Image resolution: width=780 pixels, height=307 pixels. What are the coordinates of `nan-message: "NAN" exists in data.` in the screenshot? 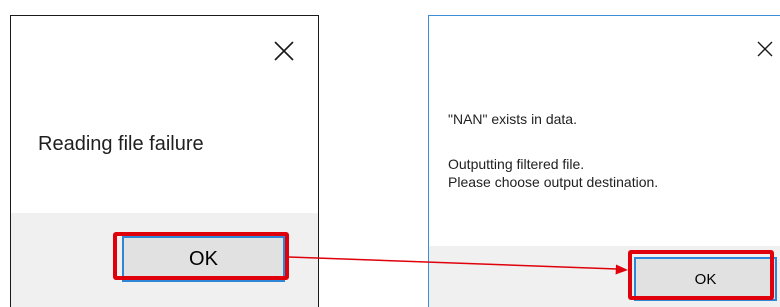 It's located at (512, 119).